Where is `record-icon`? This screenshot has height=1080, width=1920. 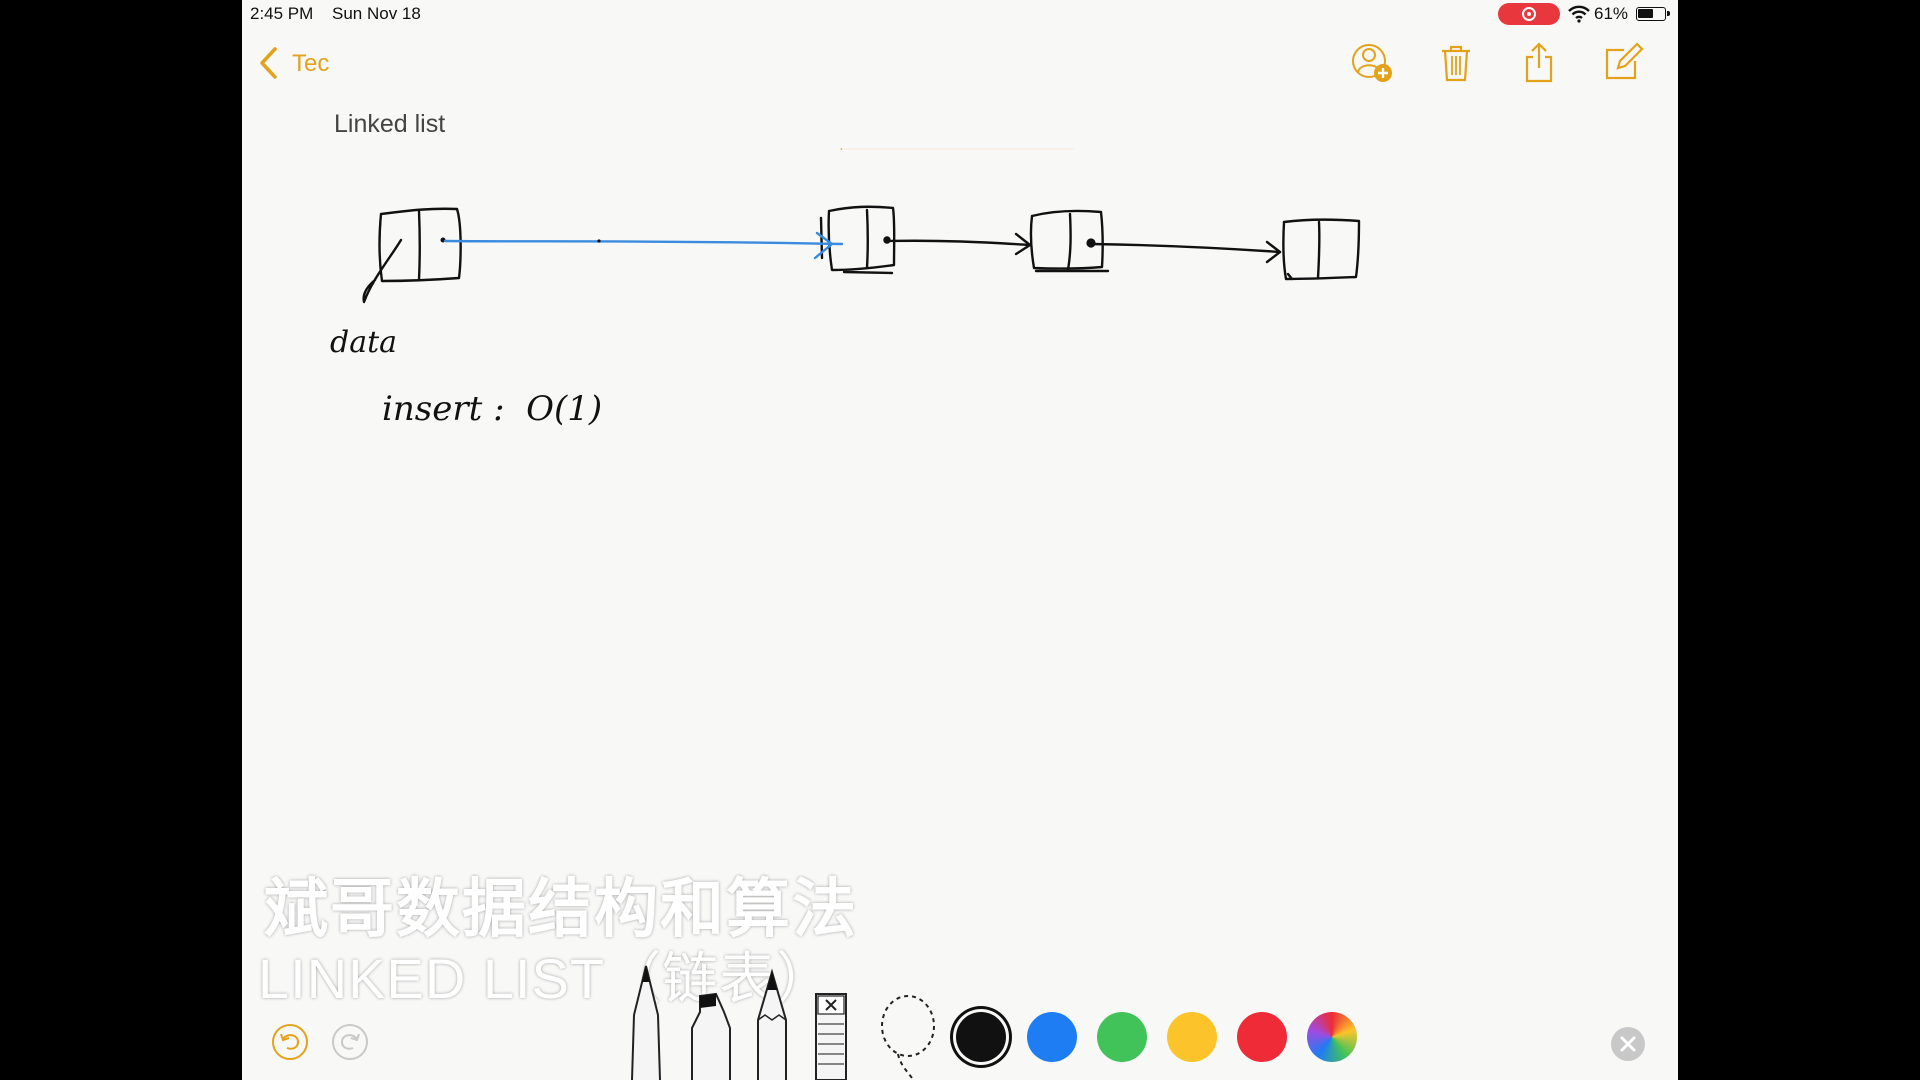
record-icon is located at coordinates (1529, 14).